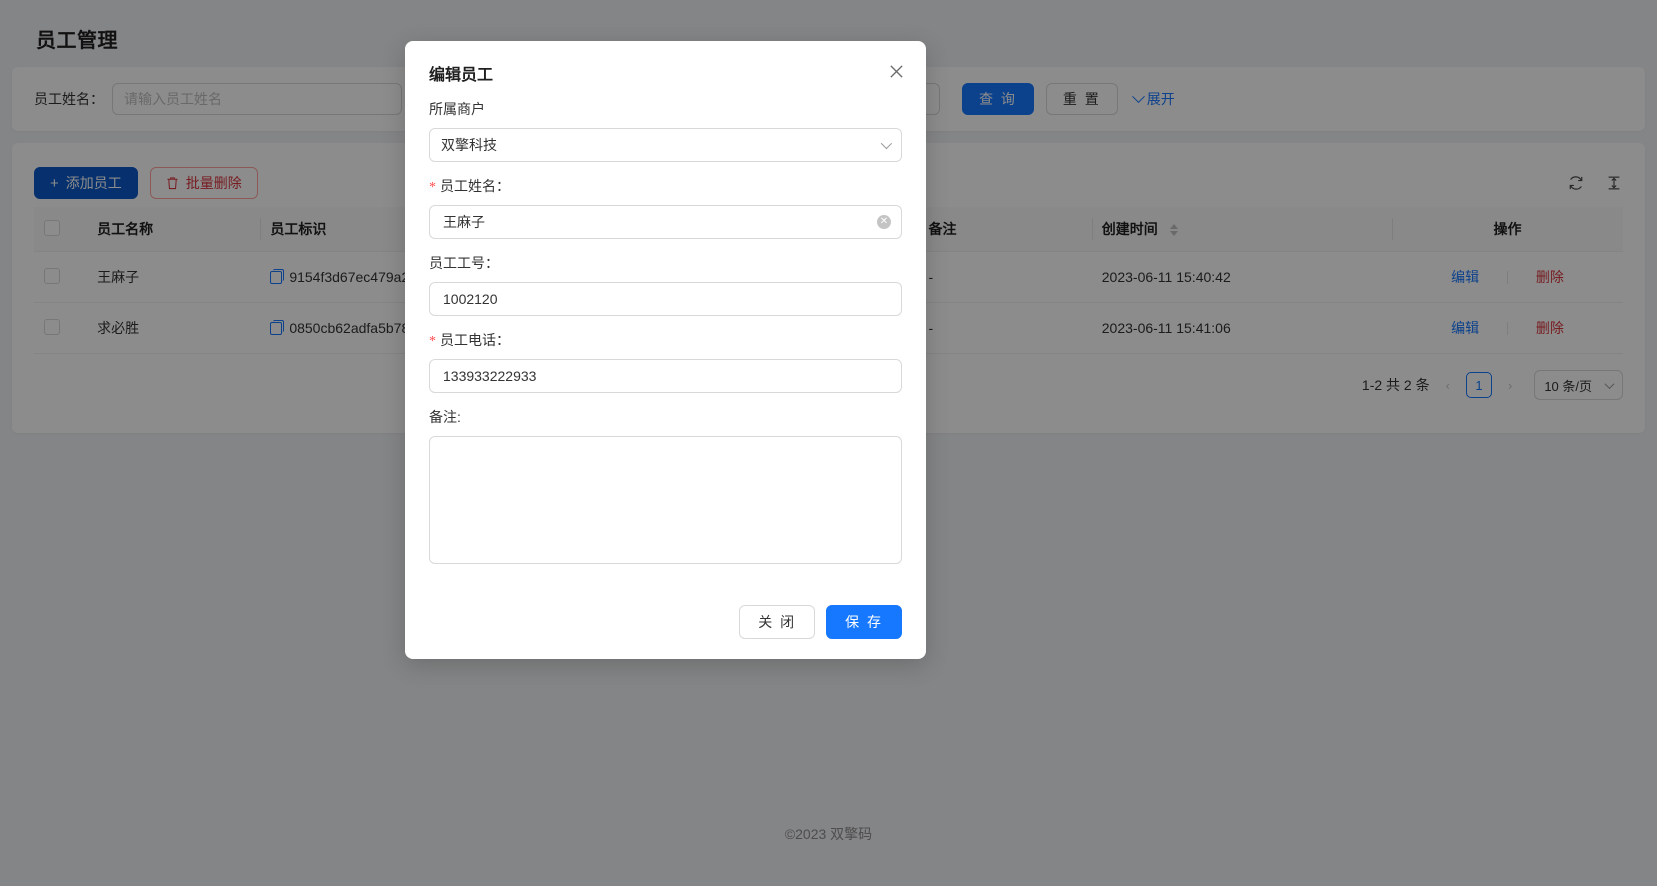 Image resolution: width=1657 pixels, height=886 pixels. I want to click on employee-name-label-text: 员工姓名：, so click(475, 186).